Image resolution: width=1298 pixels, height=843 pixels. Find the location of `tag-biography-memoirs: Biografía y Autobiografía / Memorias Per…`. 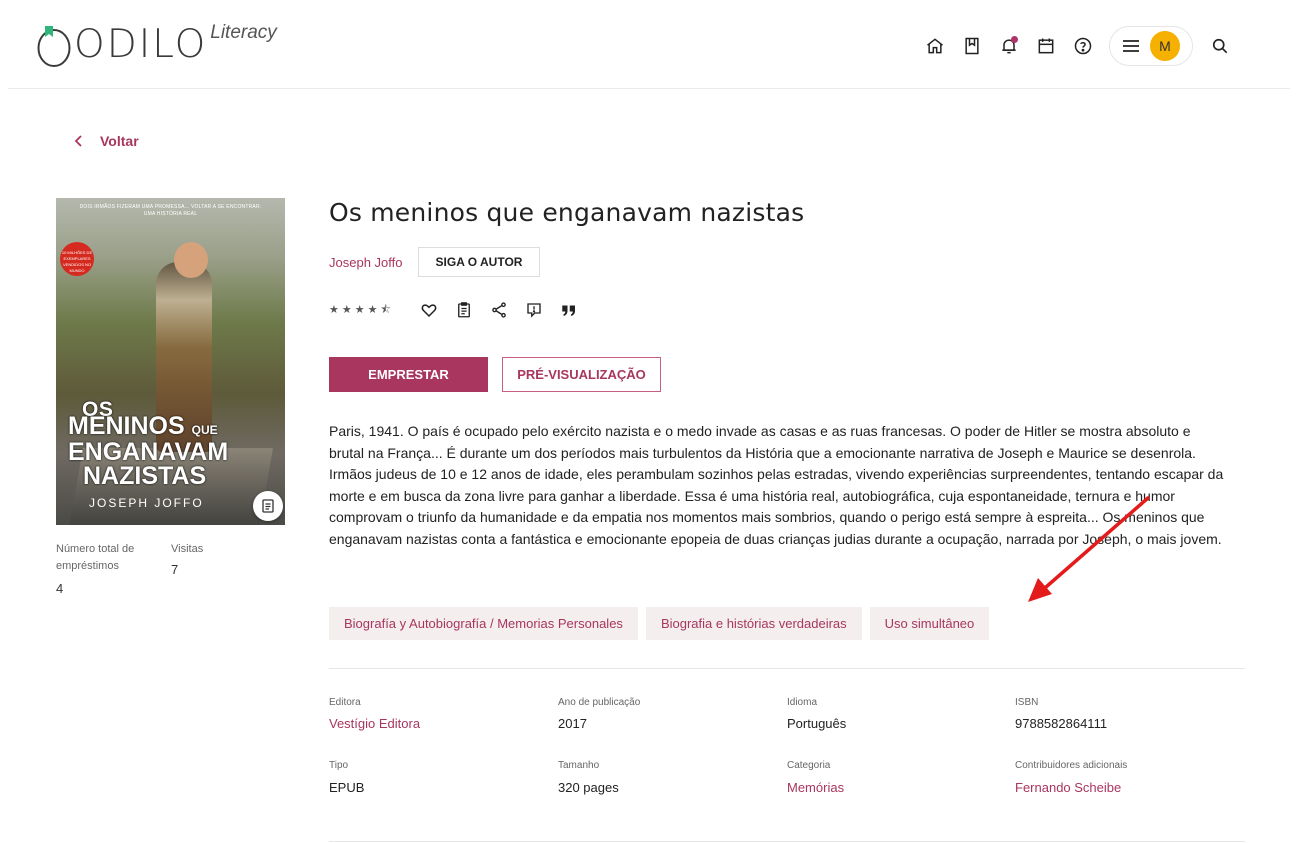

tag-biography-memoirs: Biografía y Autobiografía / Memorias Per… is located at coordinates (483, 623).